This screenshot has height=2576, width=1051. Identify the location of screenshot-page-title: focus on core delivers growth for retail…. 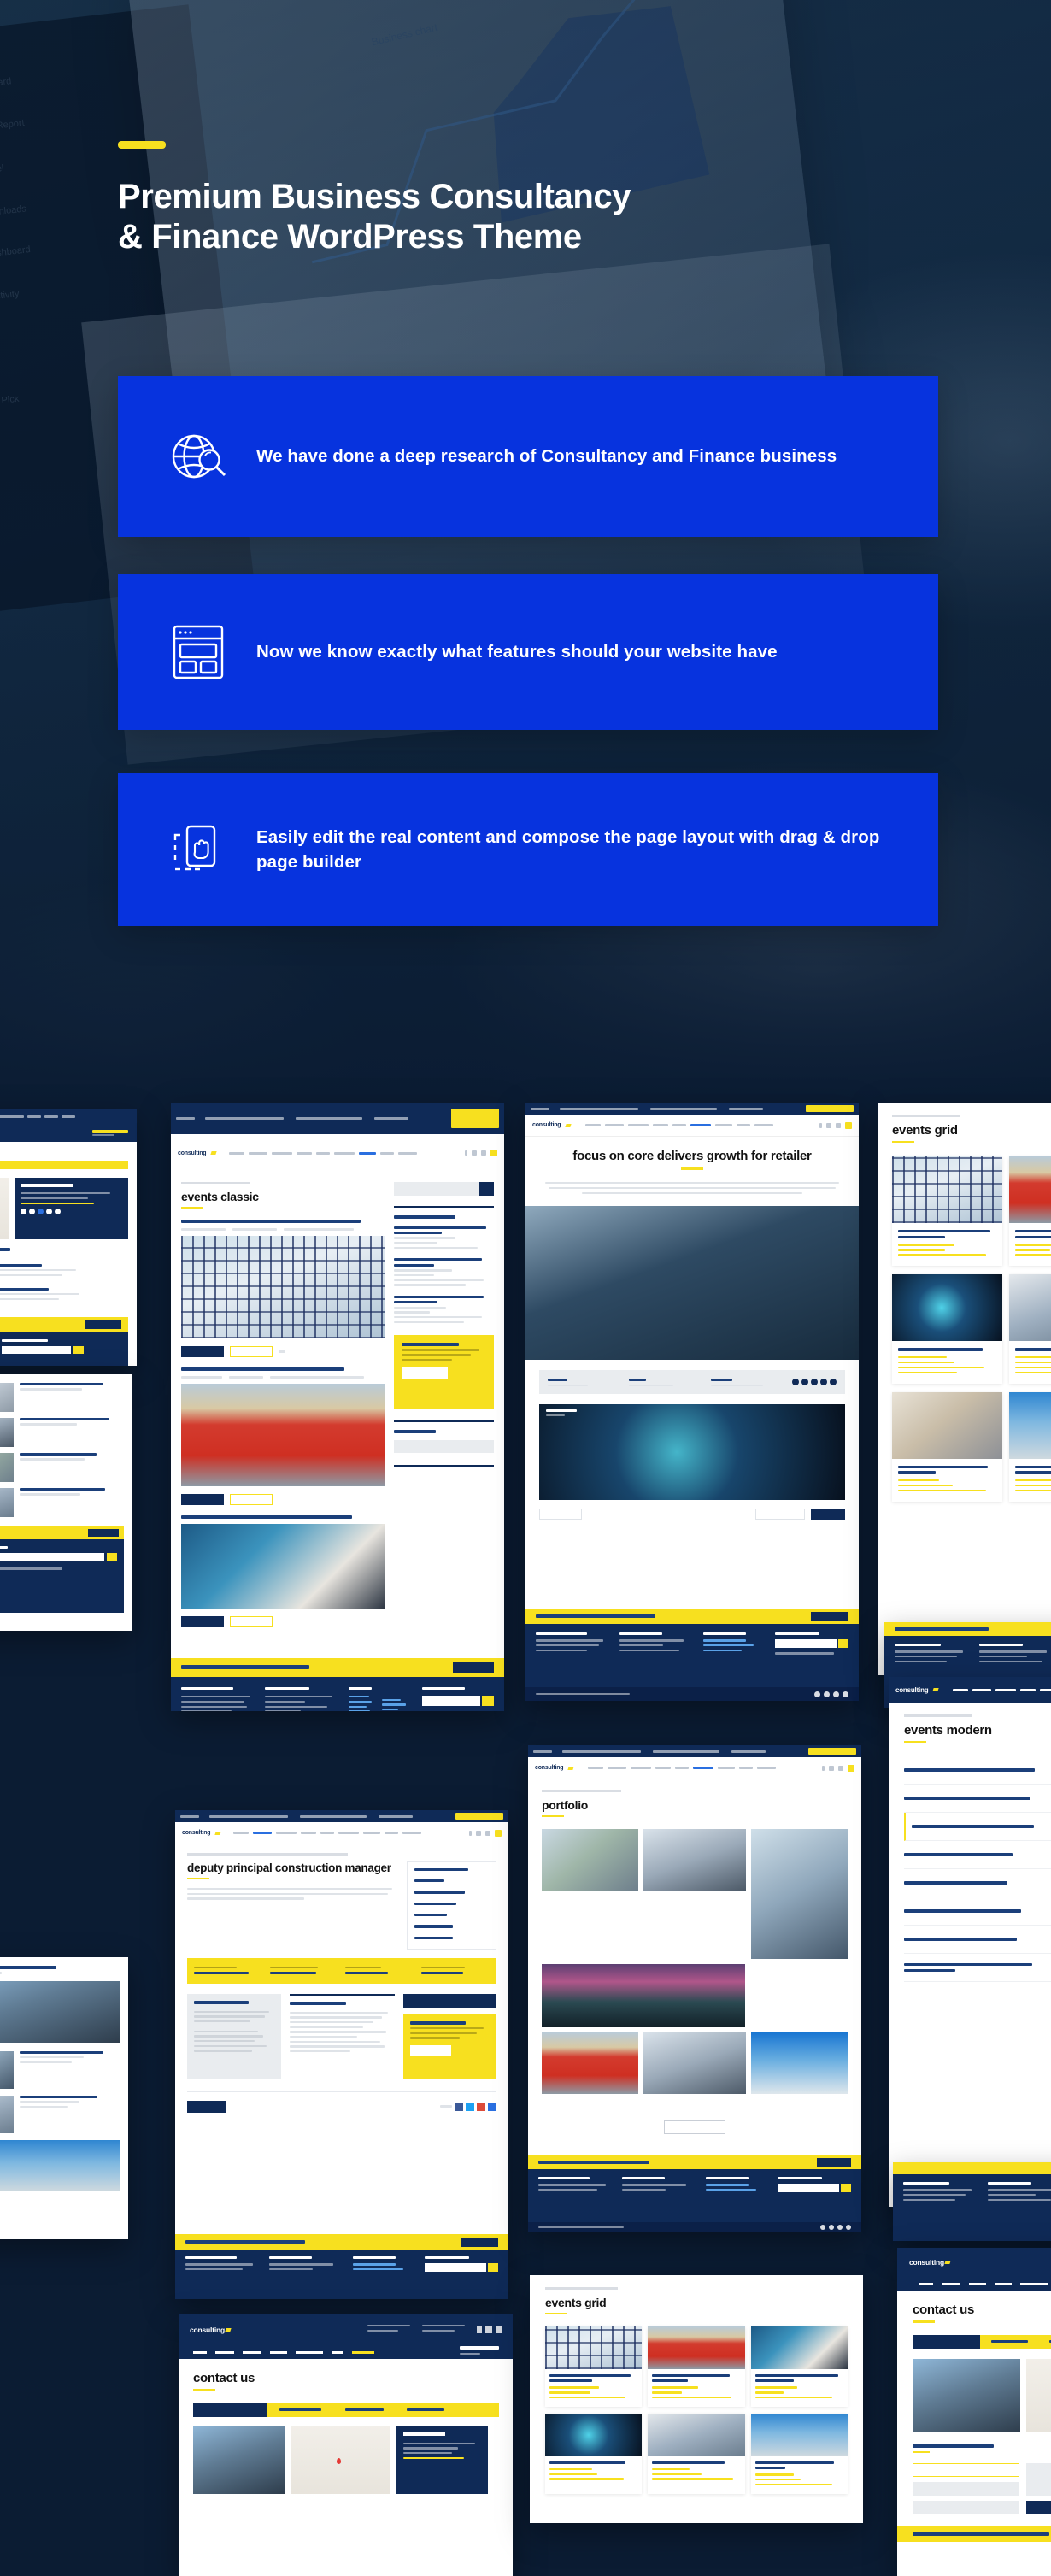
(692, 1156).